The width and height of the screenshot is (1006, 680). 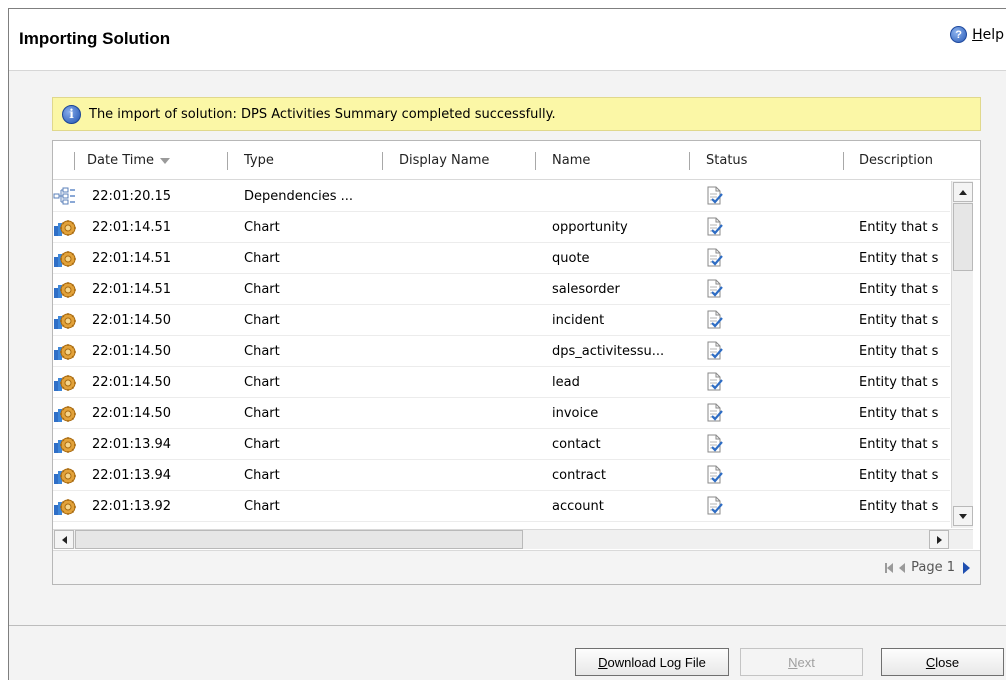 What do you see at coordinates (501, 506) in the screenshot?
I see `log-row: 22:01:13.92 Chart account Entity that s` at bounding box center [501, 506].